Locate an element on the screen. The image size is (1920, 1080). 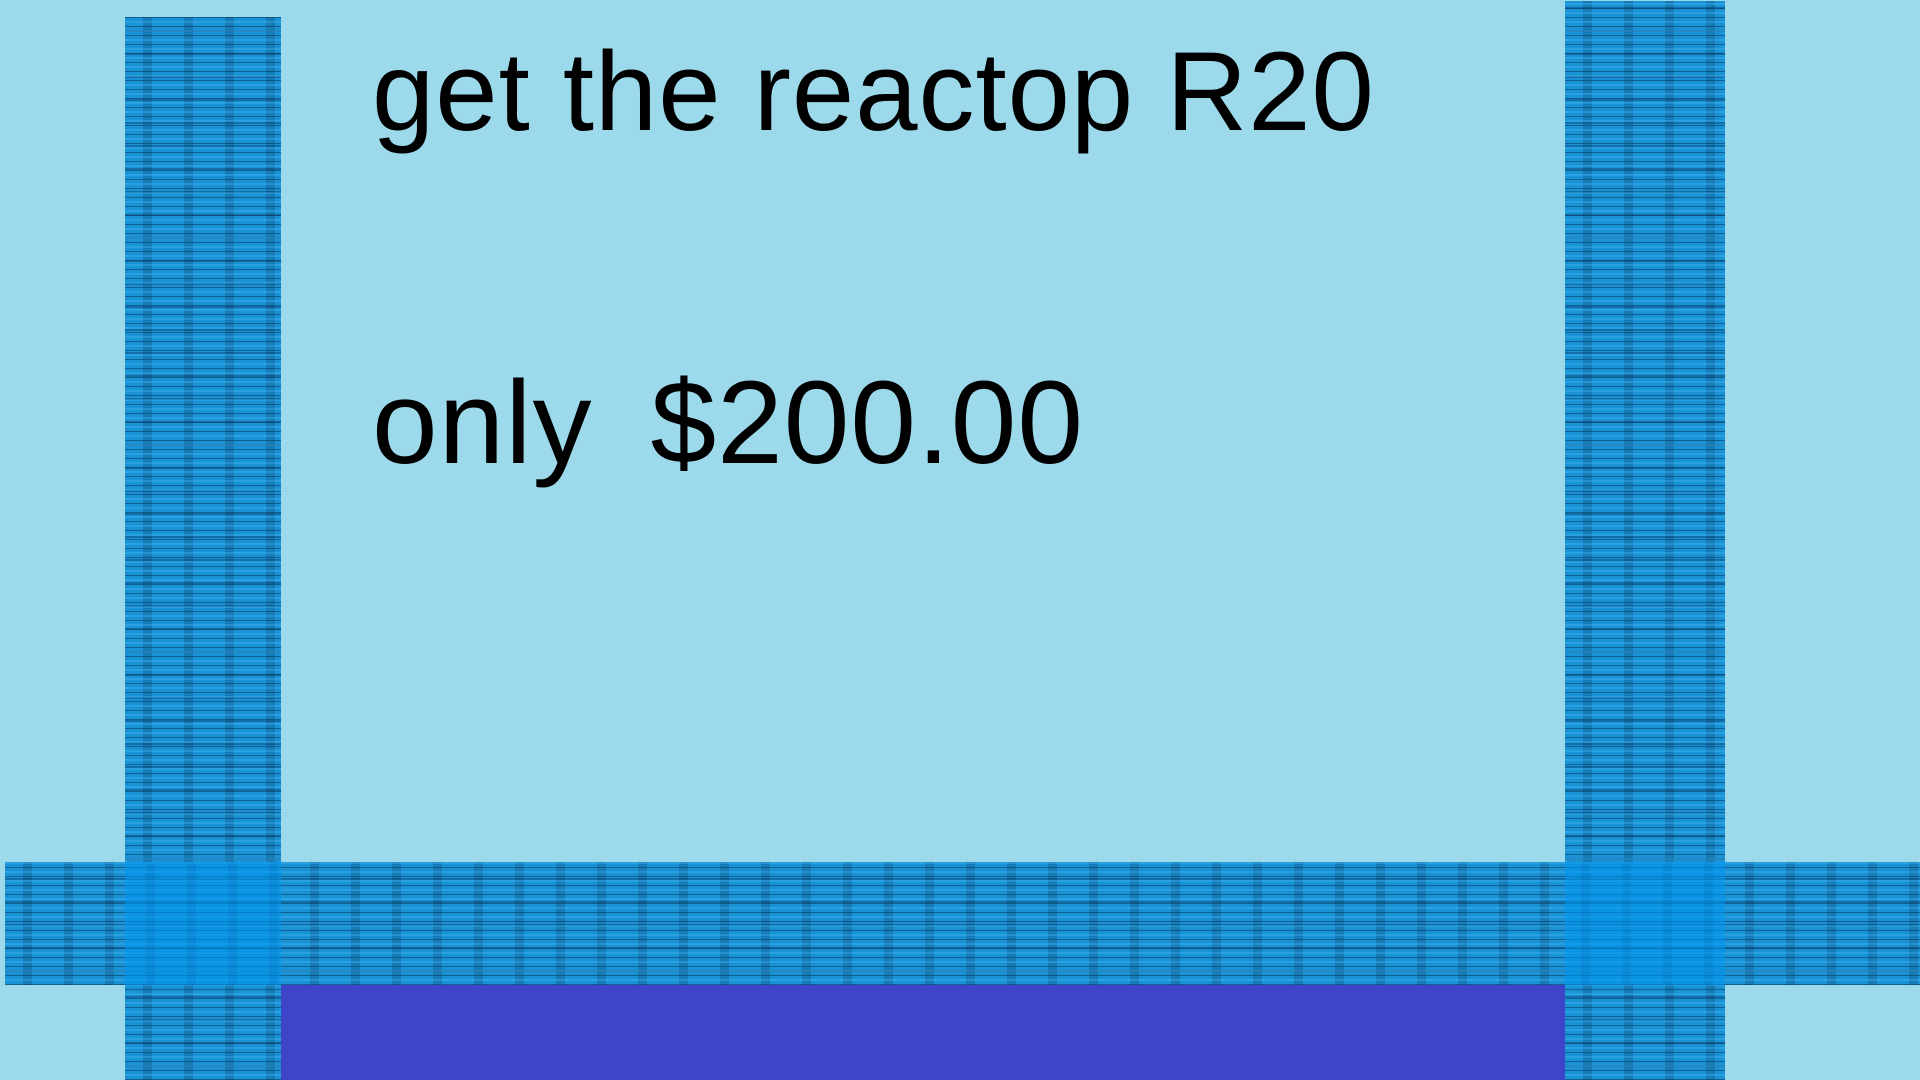
left-band-intersection is located at coordinates (203, 923).